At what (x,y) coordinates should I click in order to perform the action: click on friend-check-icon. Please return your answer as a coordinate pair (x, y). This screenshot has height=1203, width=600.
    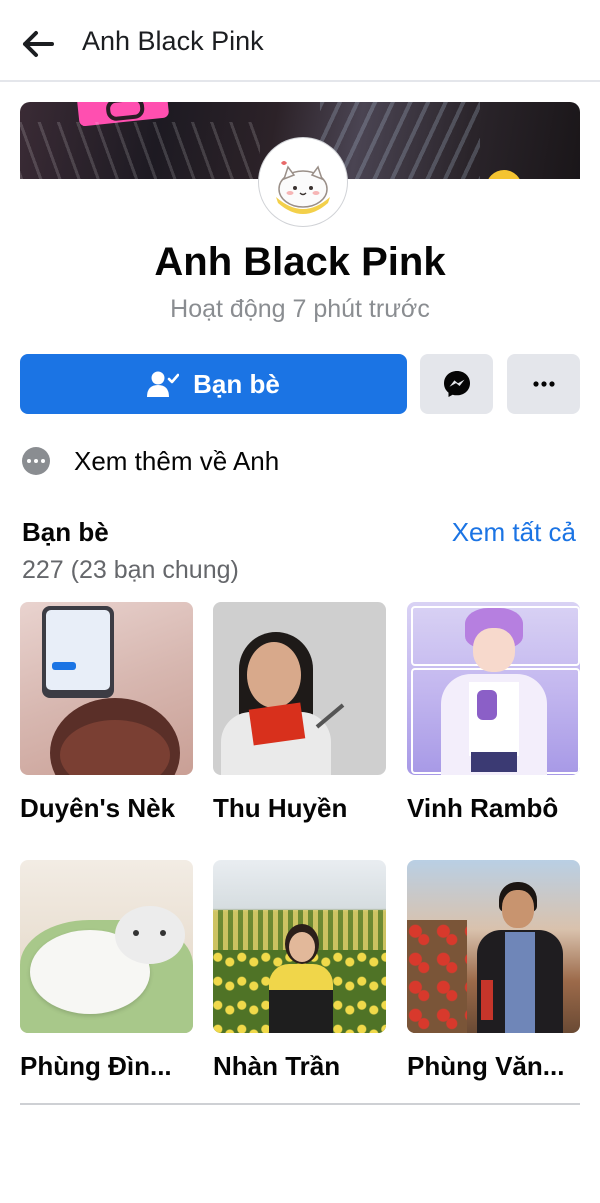
    Looking at the image, I should click on (163, 384).